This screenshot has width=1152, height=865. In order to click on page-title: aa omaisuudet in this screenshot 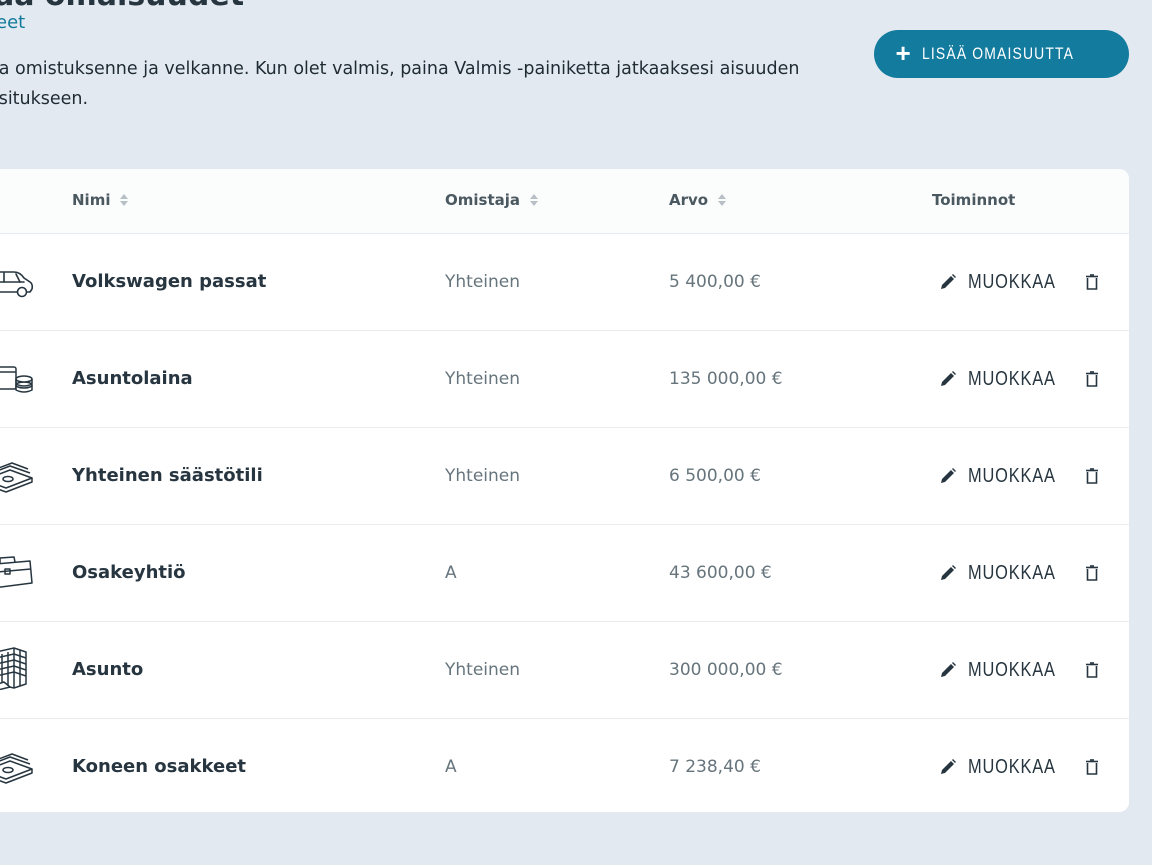, I will do `click(122, 6)`.